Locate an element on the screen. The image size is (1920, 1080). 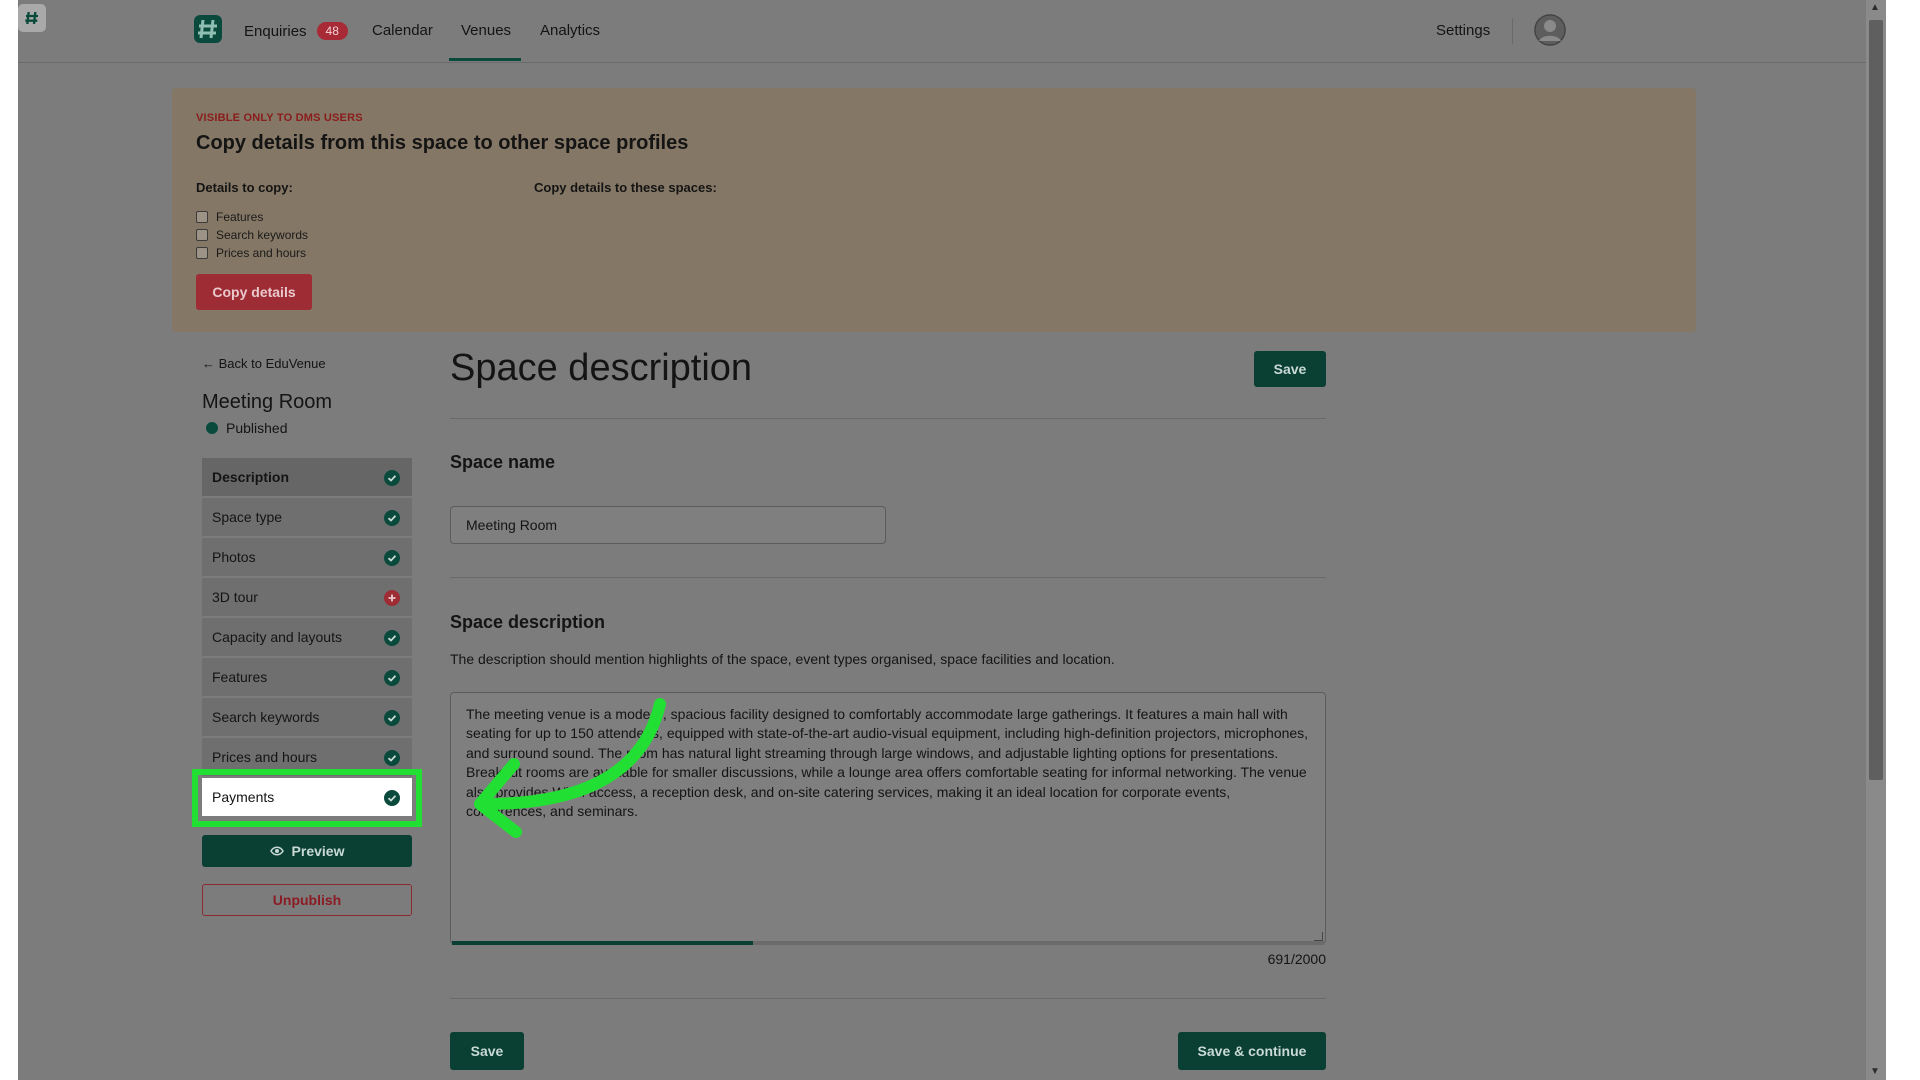
nav-enquiries-label: Enquiries is located at coordinates (275, 31).